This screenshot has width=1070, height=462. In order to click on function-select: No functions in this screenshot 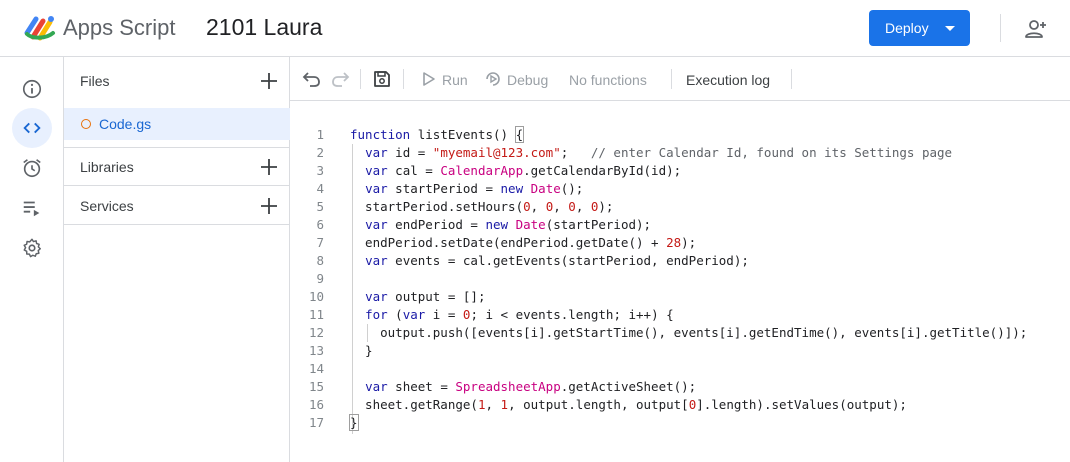, I will do `click(608, 80)`.